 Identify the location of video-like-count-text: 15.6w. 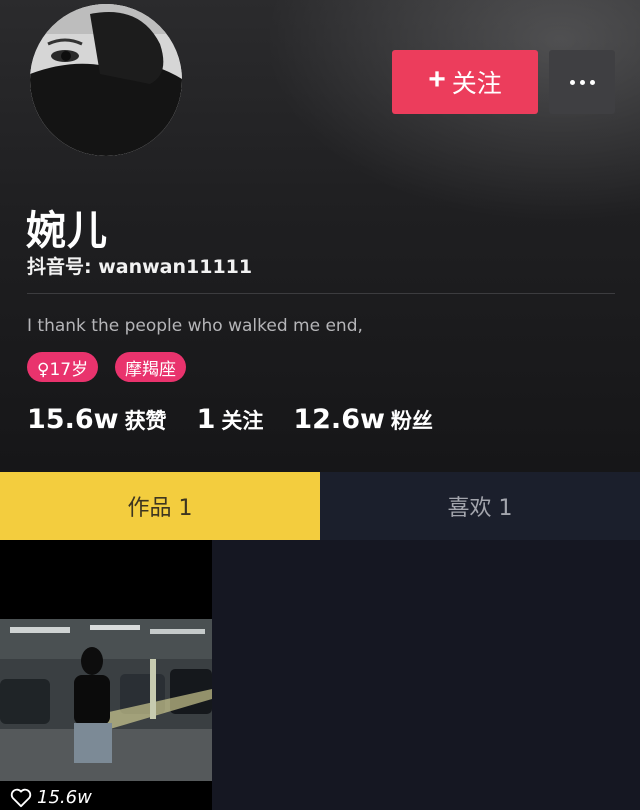
(64, 797).